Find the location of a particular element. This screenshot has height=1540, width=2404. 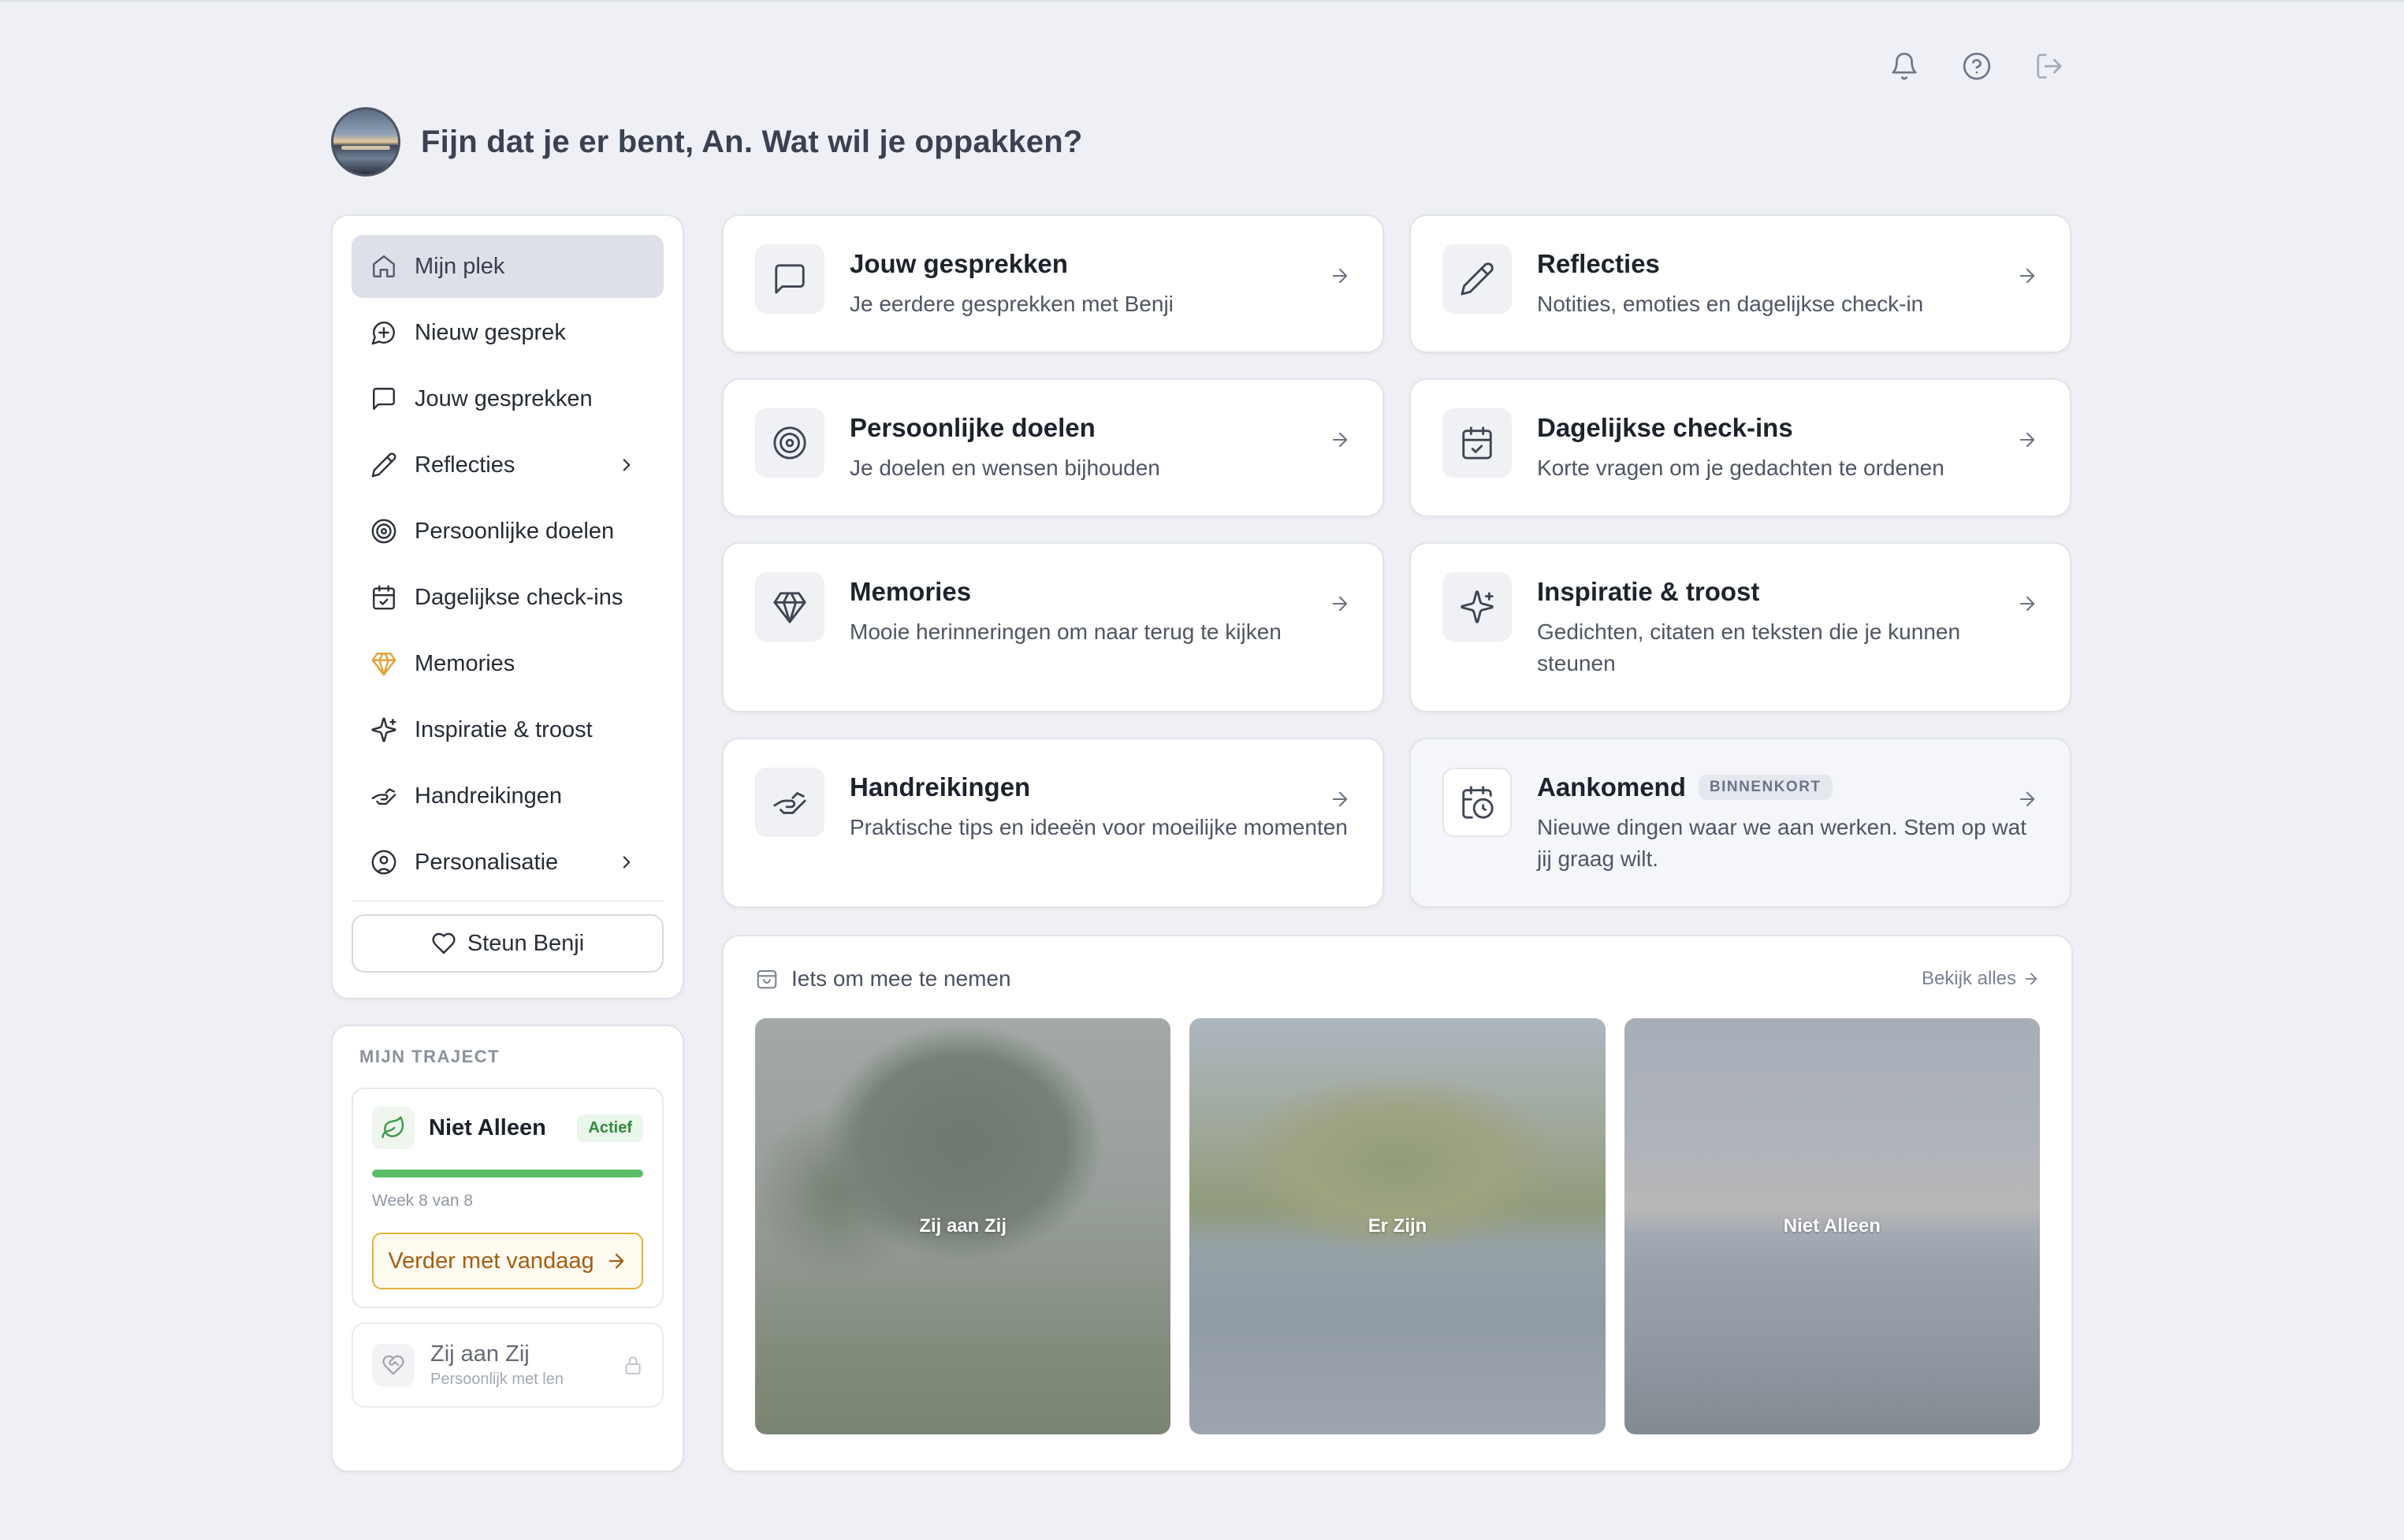

sidebar-item-dagelijkse-check-ins: Dagelijkse check-ins is located at coordinates (508, 597).